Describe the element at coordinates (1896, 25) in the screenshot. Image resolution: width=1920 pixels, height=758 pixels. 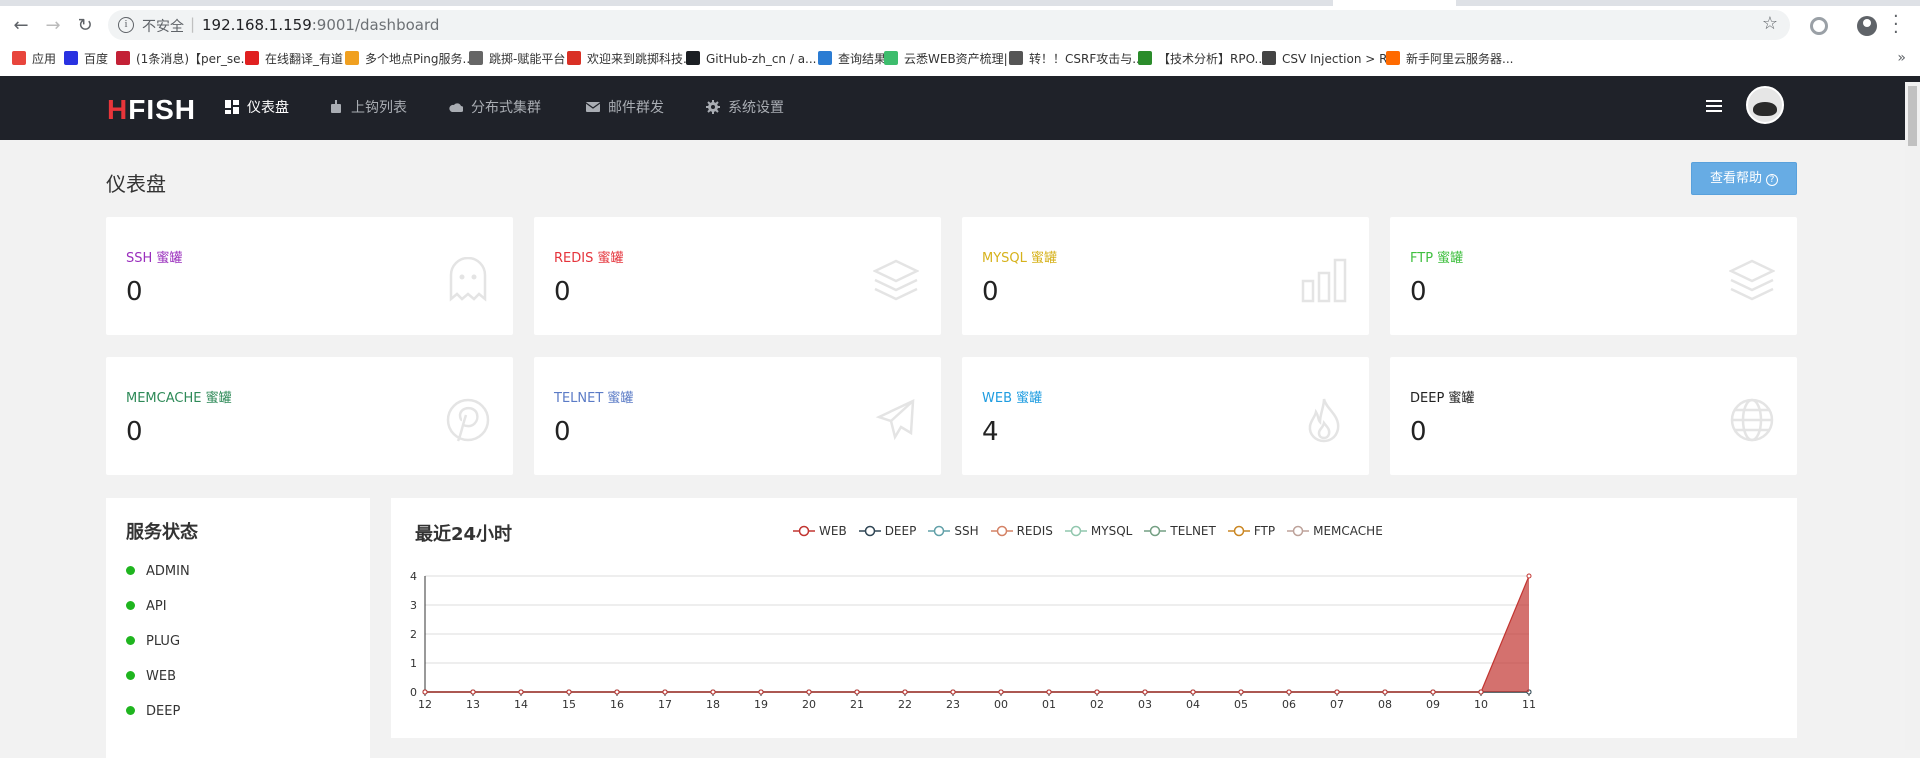
I see `browser-menu-icon: · · ·` at that location.